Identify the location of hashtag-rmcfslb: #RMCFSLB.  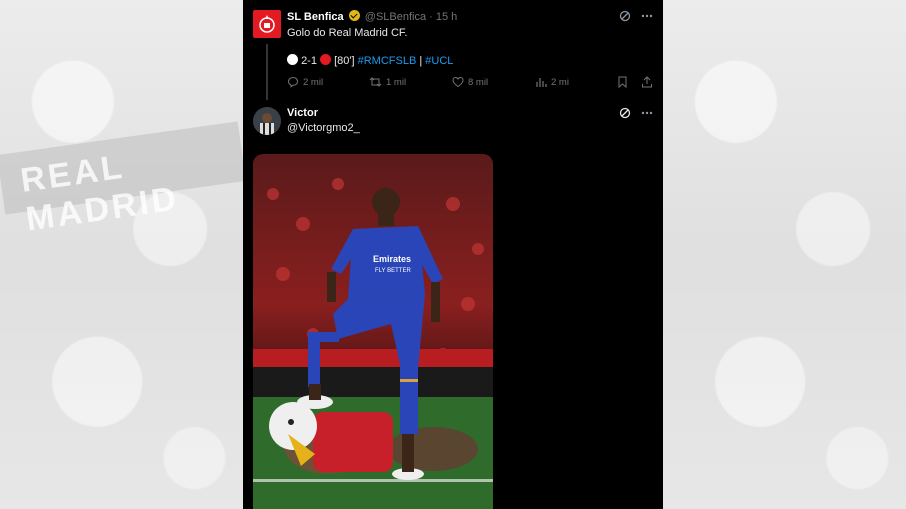
(387, 61).